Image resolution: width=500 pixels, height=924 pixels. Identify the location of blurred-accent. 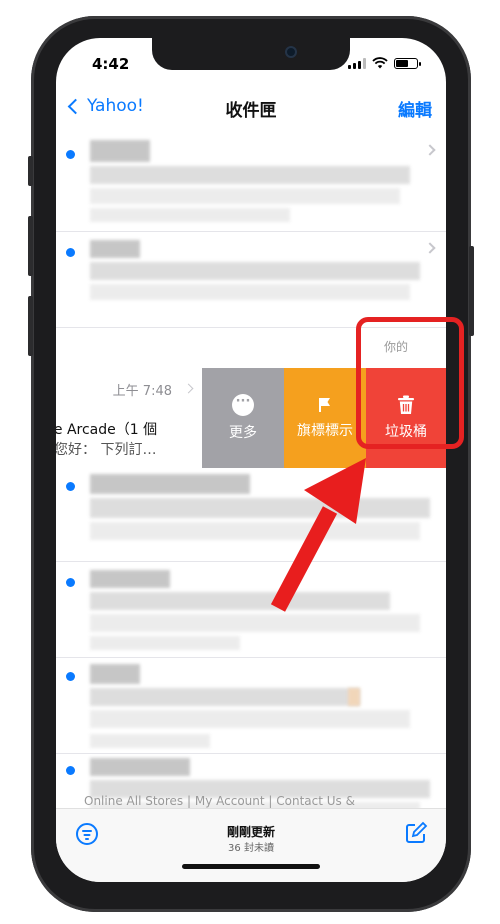
(354, 697).